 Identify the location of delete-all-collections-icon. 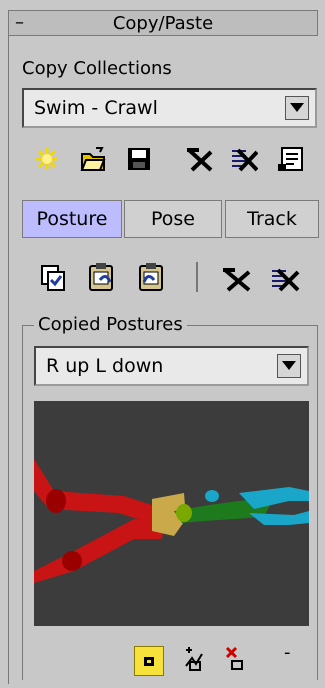
(244, 159).